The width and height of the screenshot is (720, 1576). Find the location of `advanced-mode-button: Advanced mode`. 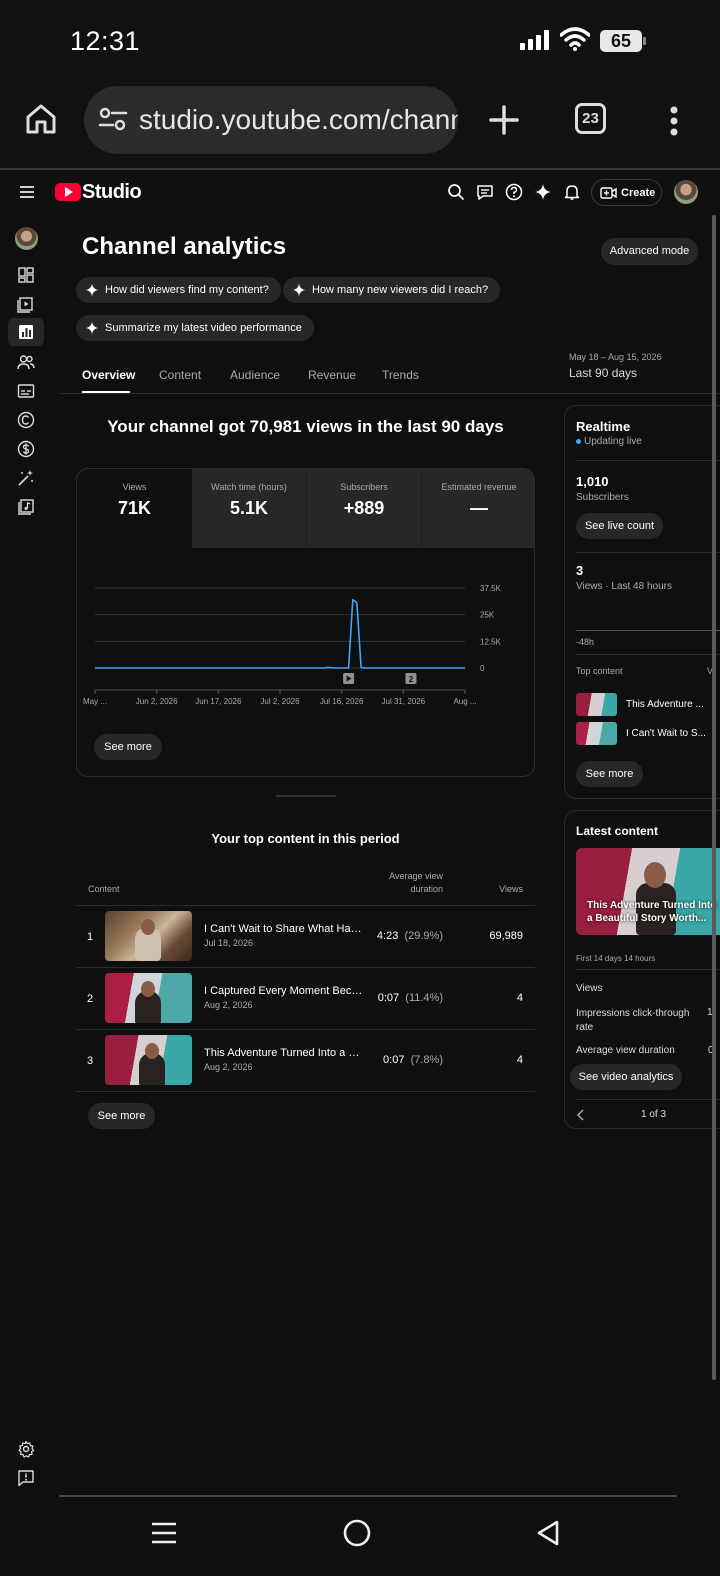

advanced-mode-button: Advanced mode is located at coordinates (649, 251).